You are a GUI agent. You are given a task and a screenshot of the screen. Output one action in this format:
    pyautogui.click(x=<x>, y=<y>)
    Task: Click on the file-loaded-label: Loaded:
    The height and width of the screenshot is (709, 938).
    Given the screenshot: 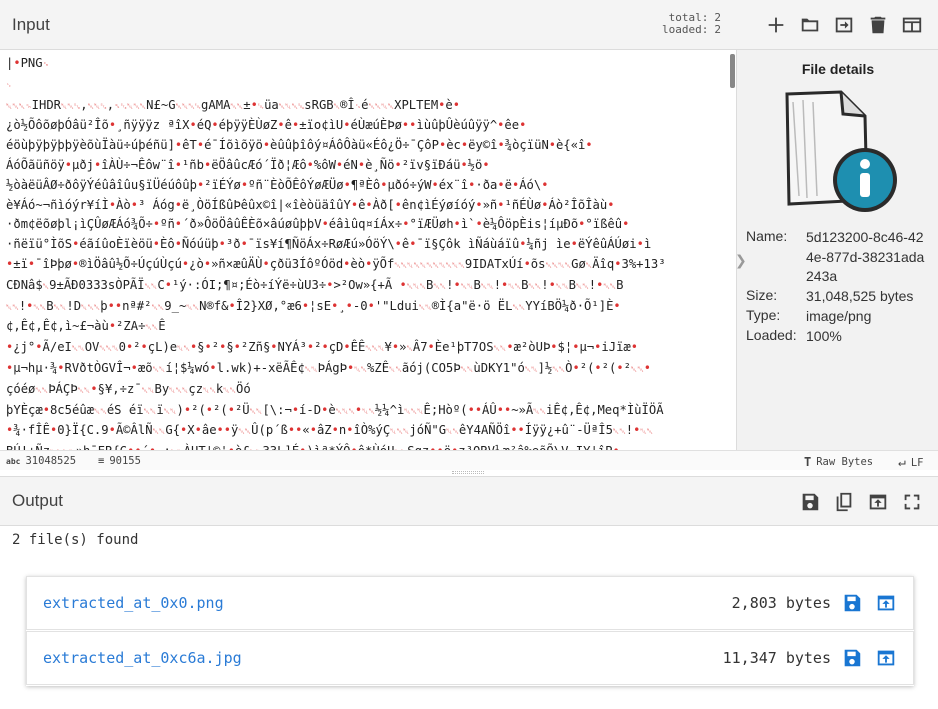 What is the action you would take?
    pyautogui.click(x=771, y=335)
    